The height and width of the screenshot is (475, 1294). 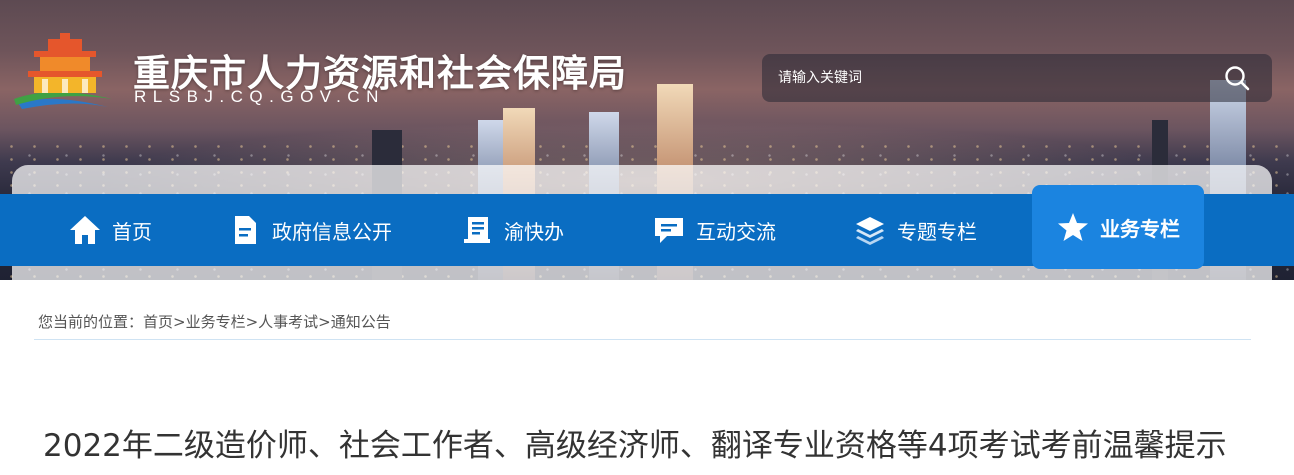 What do you see at coordinates (1237, 78) in the screenshot?
I see `search-icon` at bounding box center [1237, 78].